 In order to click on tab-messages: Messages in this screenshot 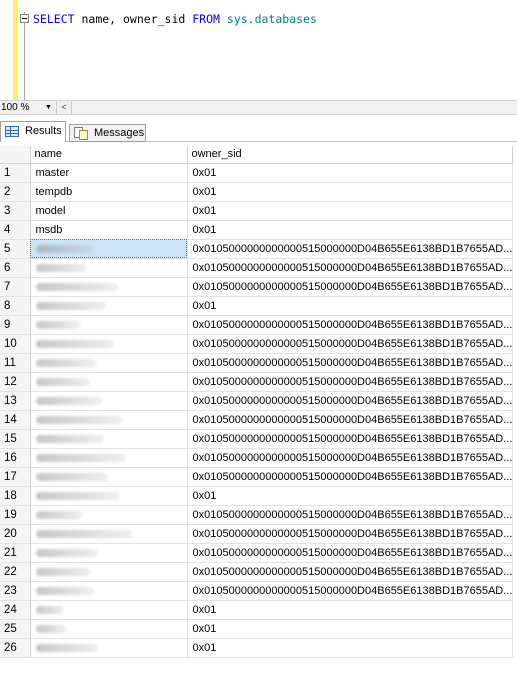, I will do `click(107, 133)`.